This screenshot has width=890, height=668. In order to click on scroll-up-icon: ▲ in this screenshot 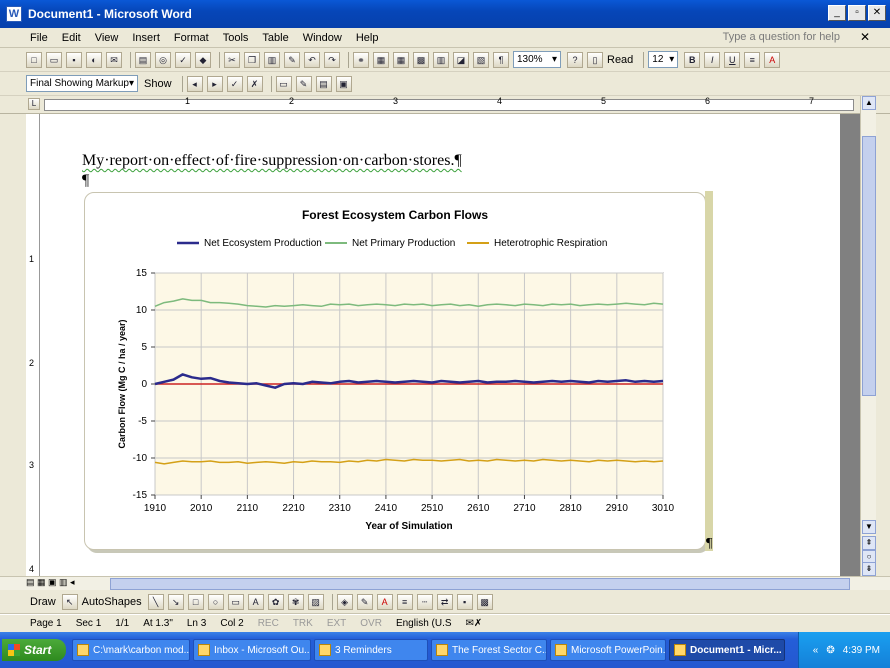, I will do `click(869, 103)`.